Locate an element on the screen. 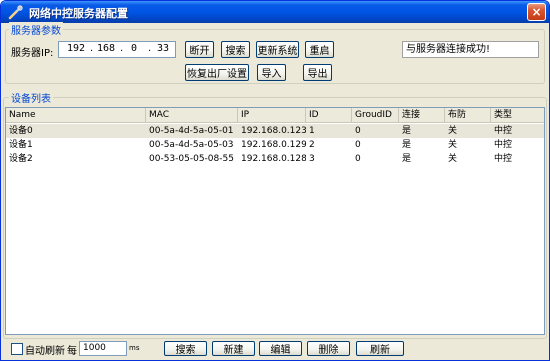 The height and width of the screenshot is (361, 550). column-header-id: ID is located at coordinates (329, 115).